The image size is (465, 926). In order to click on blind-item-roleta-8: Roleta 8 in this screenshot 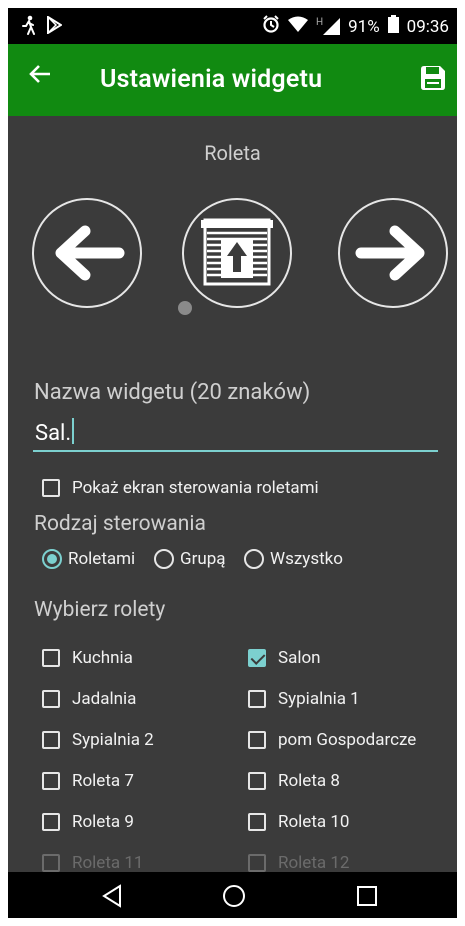, I will do `click(294, 781)`.